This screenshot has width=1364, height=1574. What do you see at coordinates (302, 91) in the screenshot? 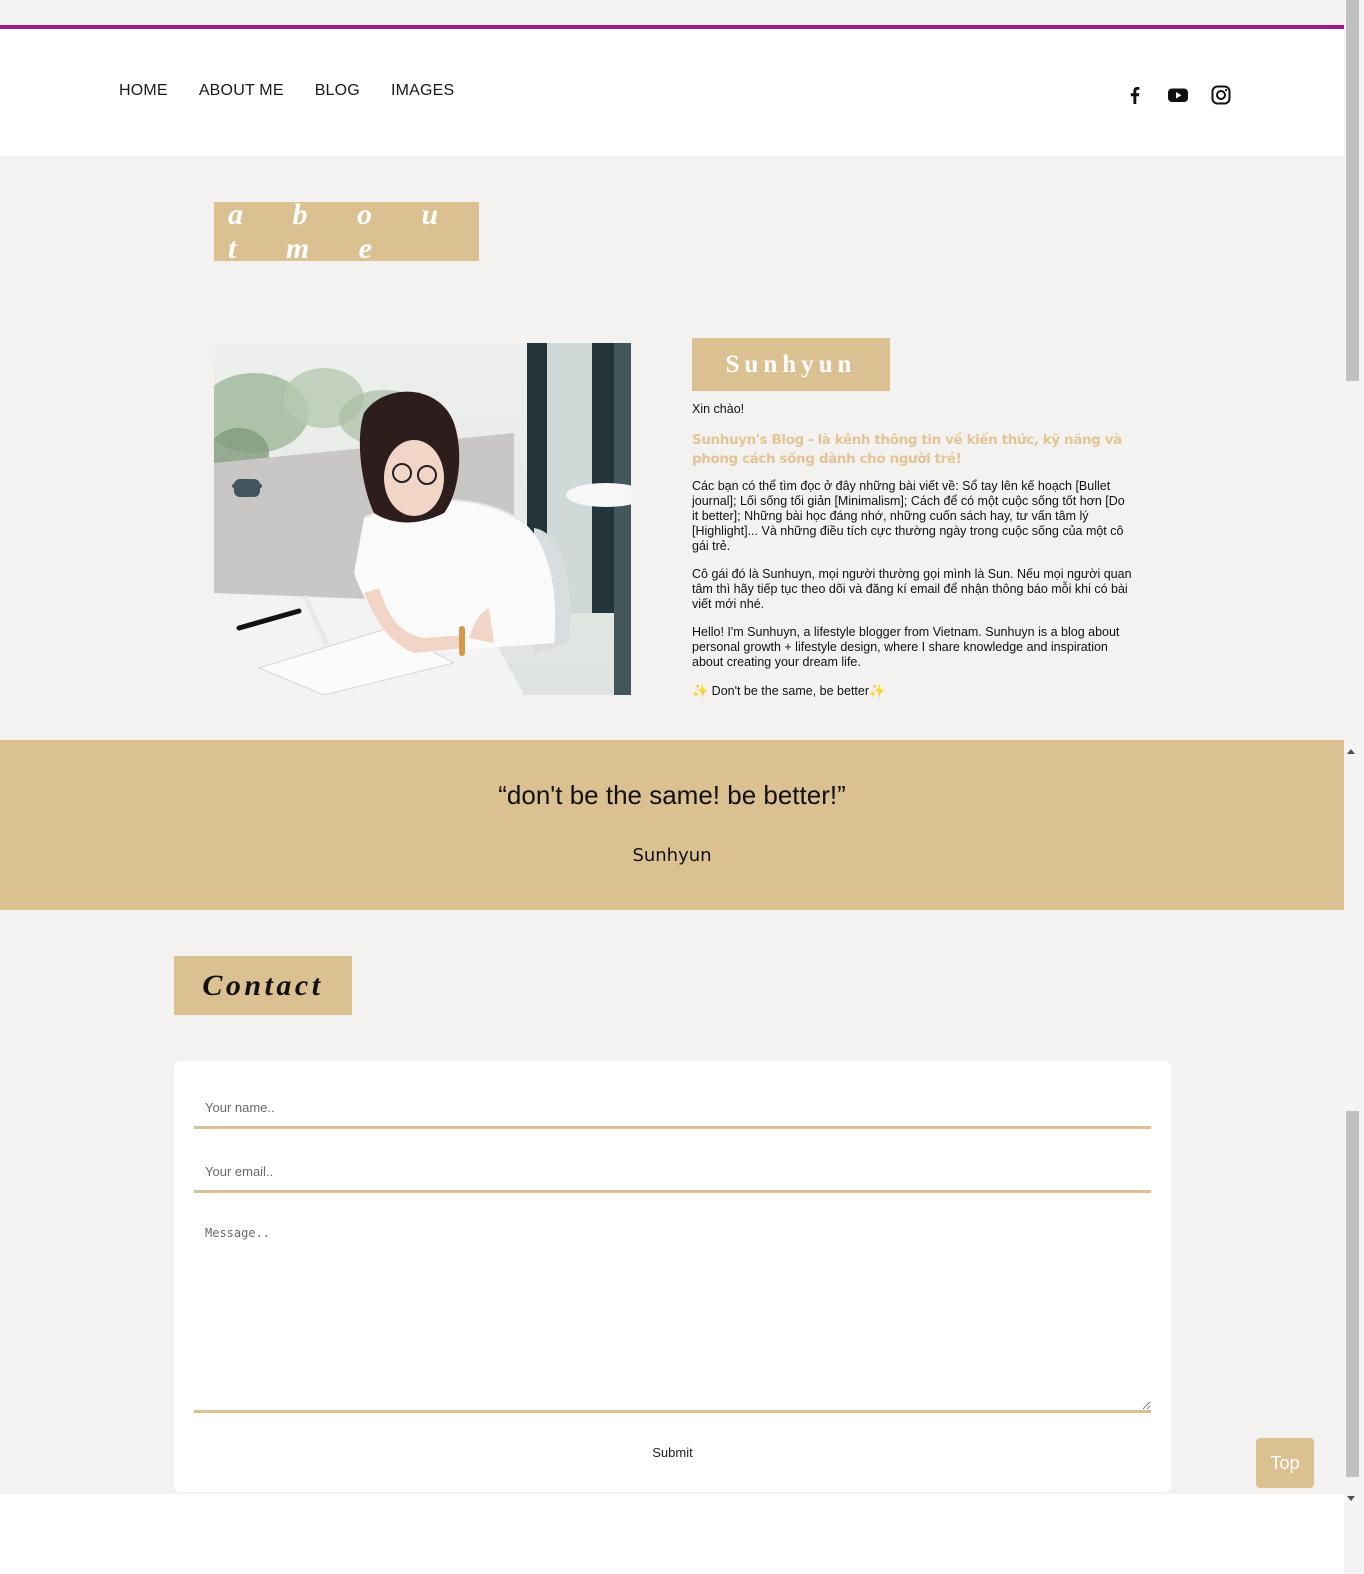
I see `main-nav: HOME ABOUT ME BLOG IMAGES` at bounding box center [302, 91].